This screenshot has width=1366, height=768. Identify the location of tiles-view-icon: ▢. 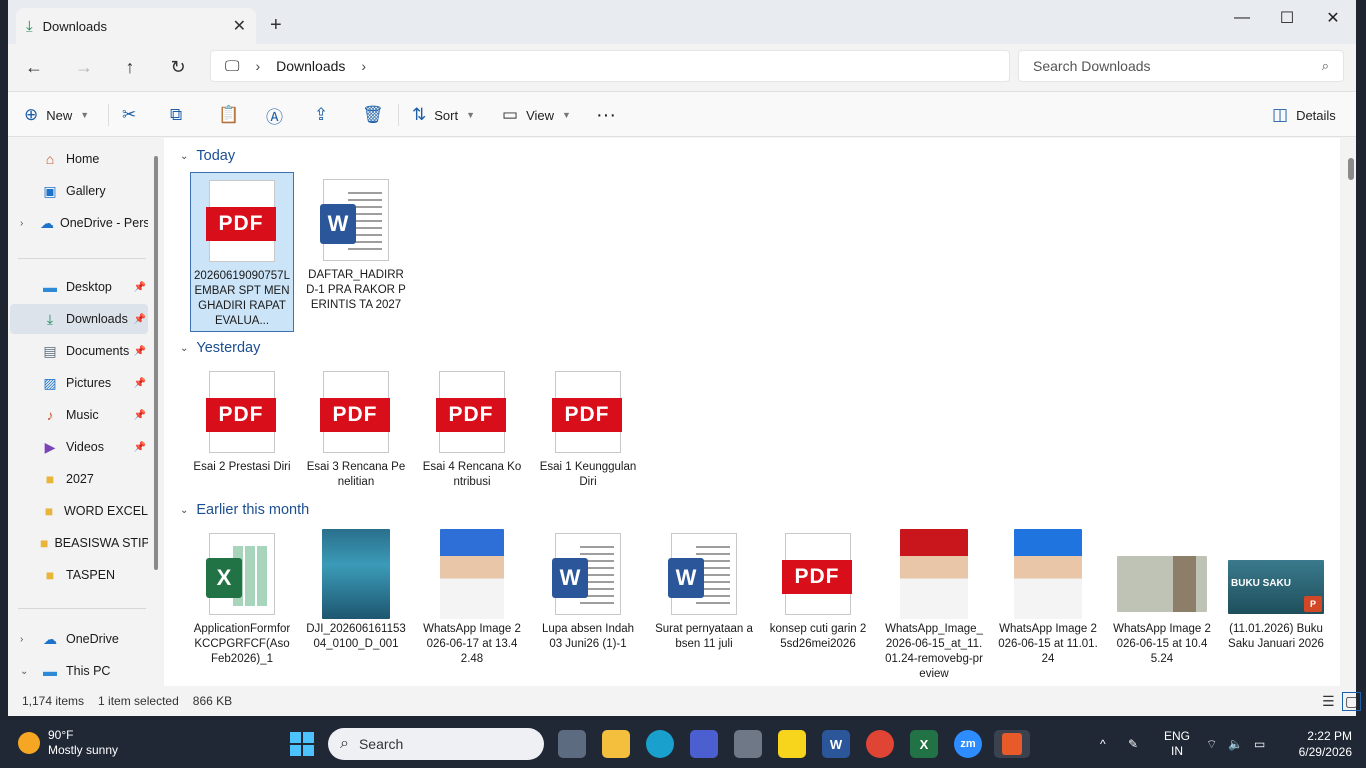
(1352, 701).